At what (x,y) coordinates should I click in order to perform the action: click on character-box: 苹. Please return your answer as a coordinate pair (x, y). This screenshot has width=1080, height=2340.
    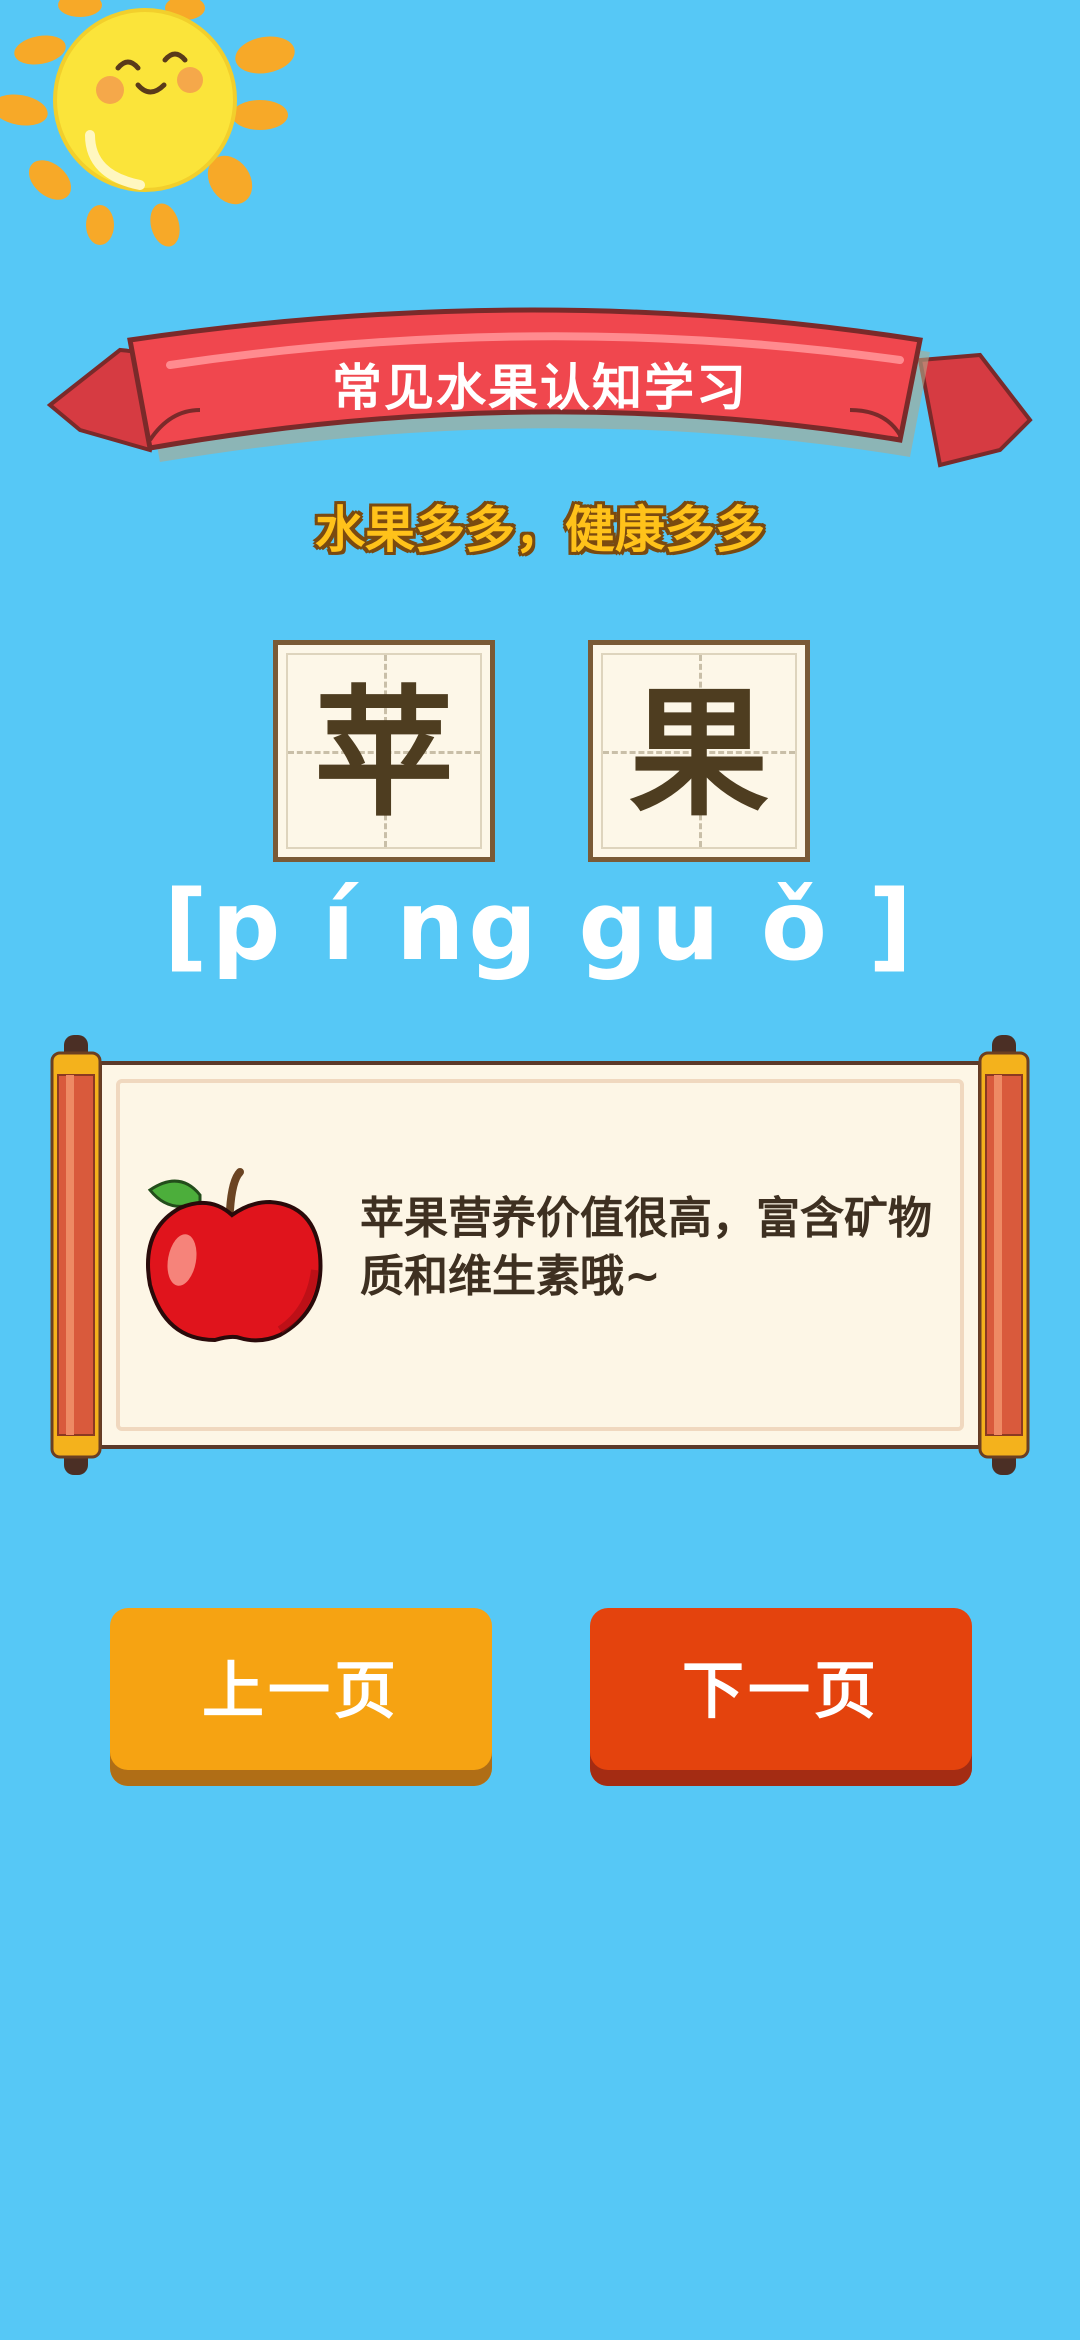
    Looking at the image, I should click on (384, 751).